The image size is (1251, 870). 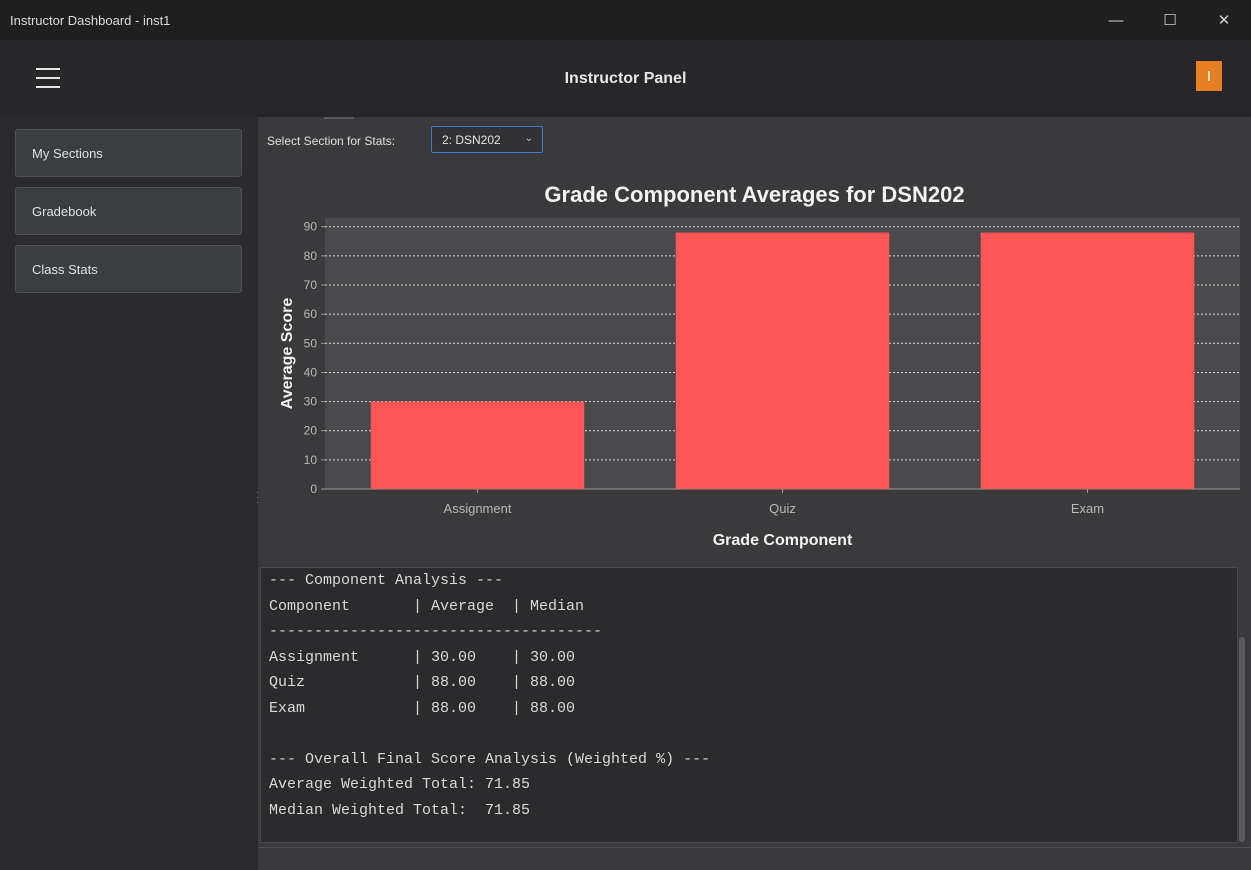 What do you see at coordinates (311, 372) in the screenshot?
I see `y-tick-label: 40` at bounding box center [311, 372].